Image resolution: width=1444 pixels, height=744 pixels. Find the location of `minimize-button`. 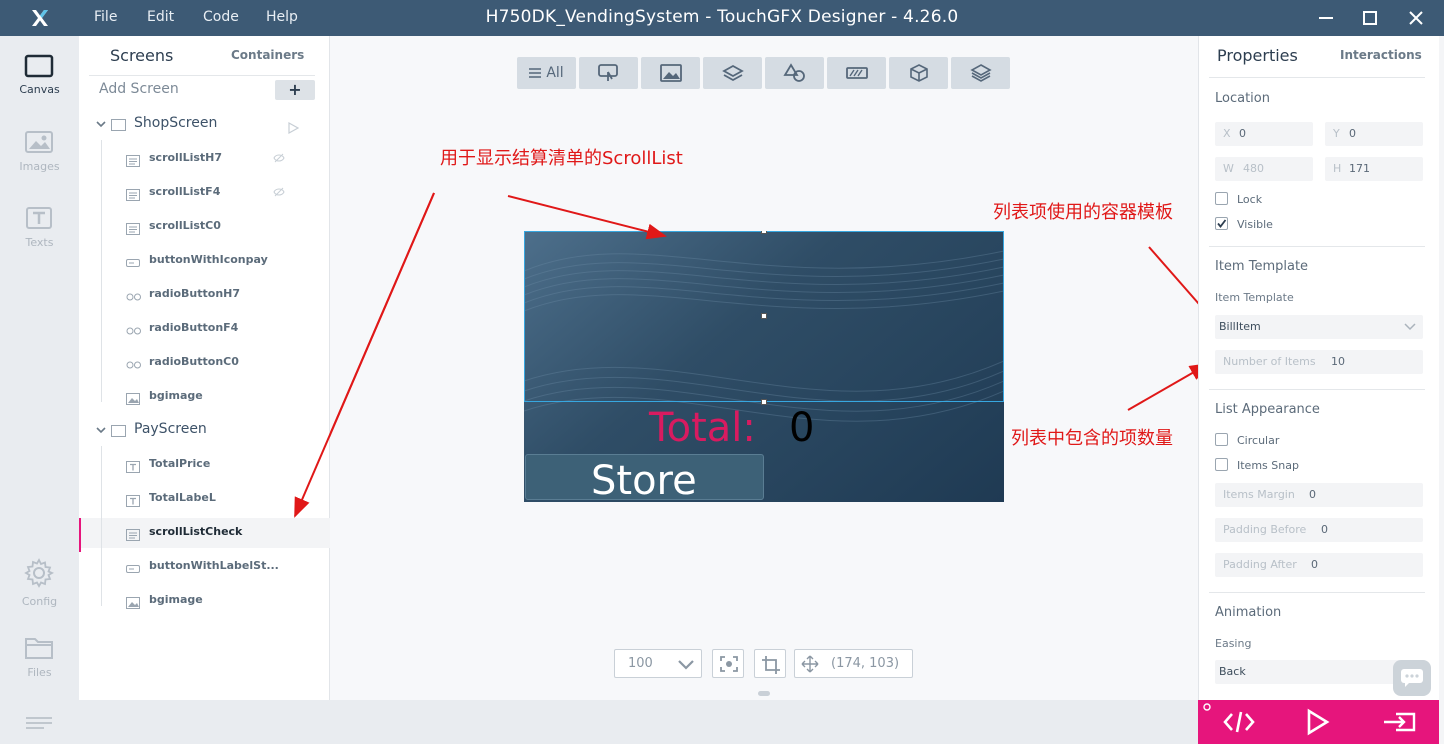

minimize-button is located at coordinates (1326, 18).